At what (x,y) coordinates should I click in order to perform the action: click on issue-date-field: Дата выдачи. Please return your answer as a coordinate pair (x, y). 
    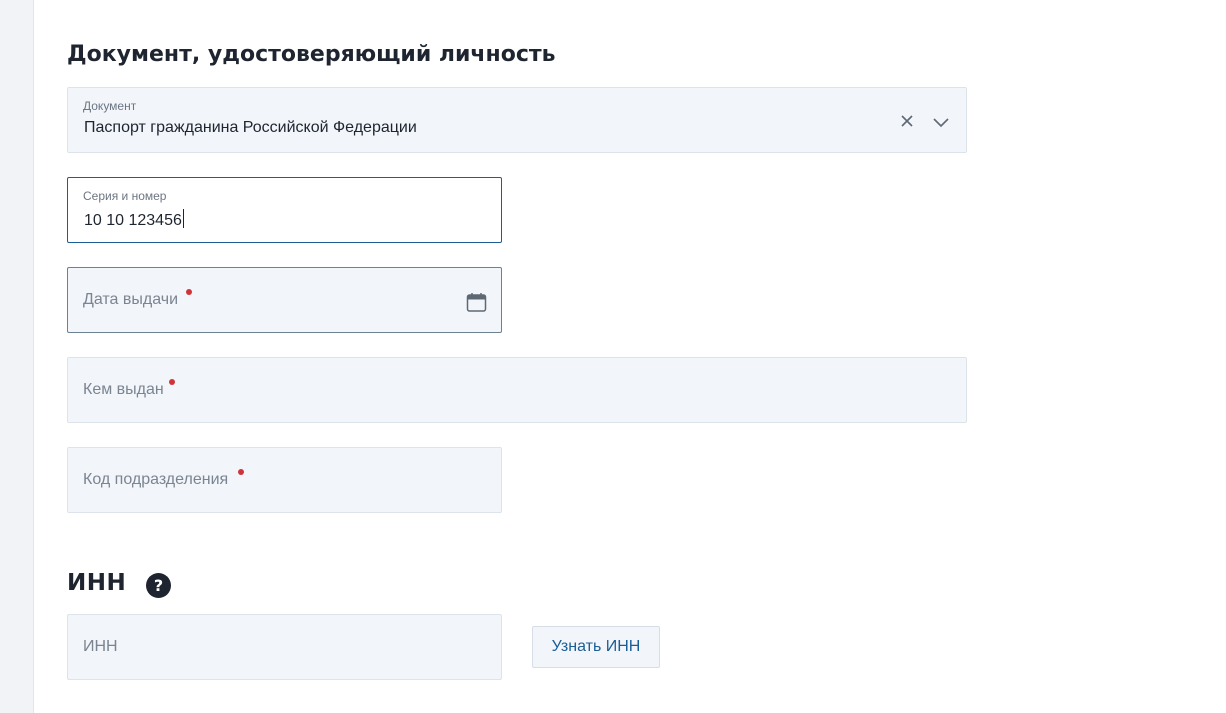
    Looking at the image, I should click on (284, 300).